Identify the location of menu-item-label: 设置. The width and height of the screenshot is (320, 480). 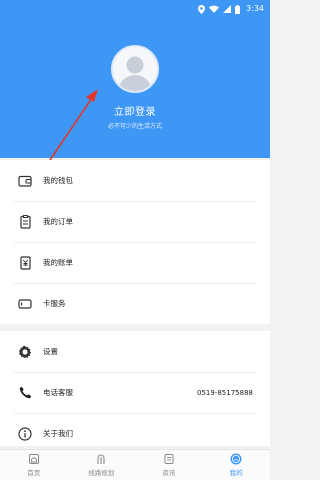
(50, 351).